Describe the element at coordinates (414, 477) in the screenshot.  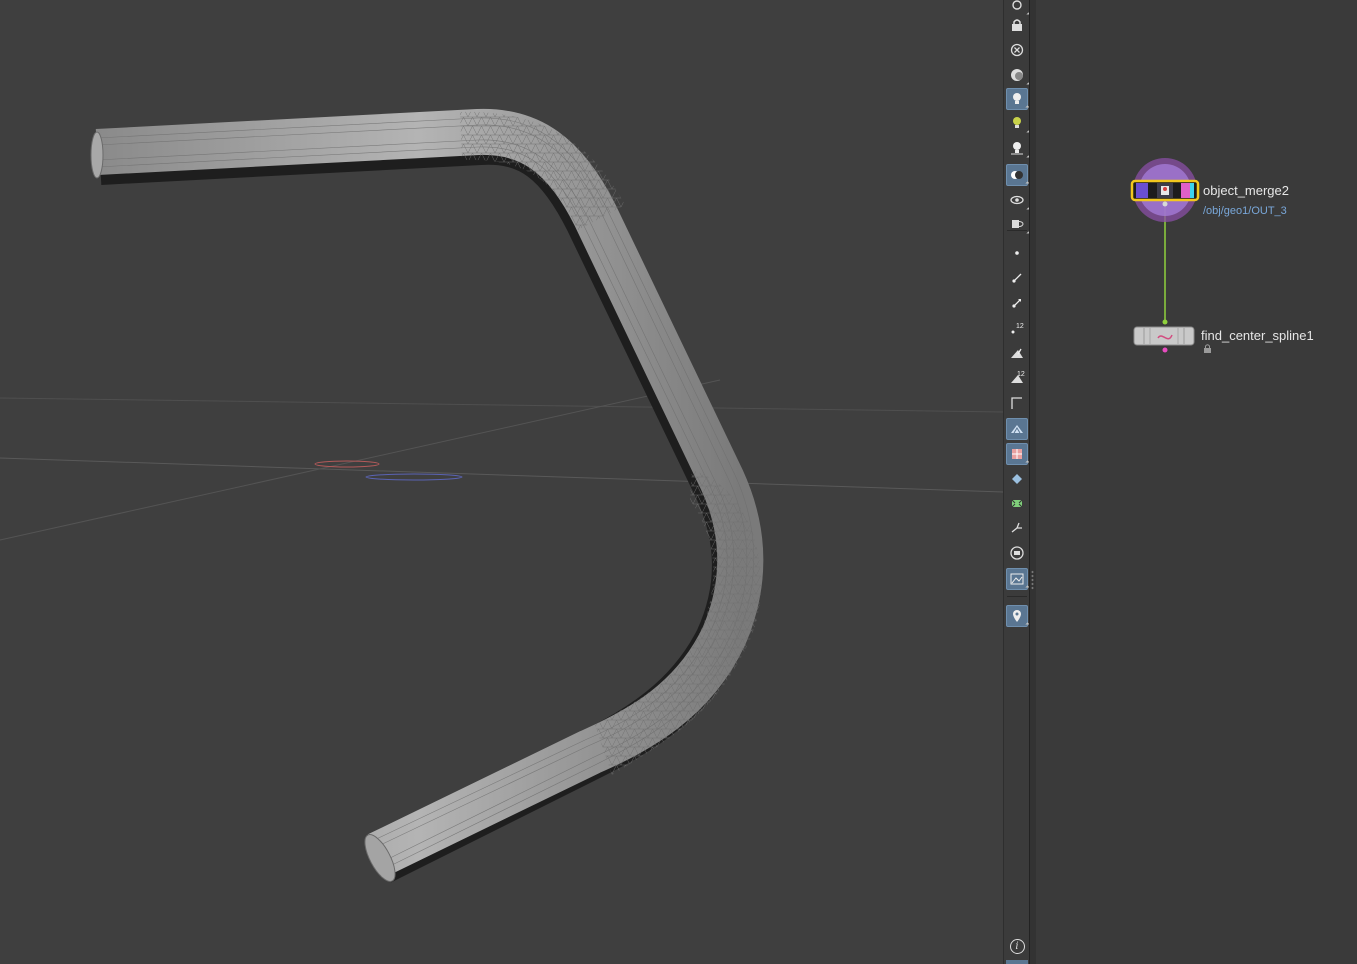
I see `z-axis-handle` at that location.